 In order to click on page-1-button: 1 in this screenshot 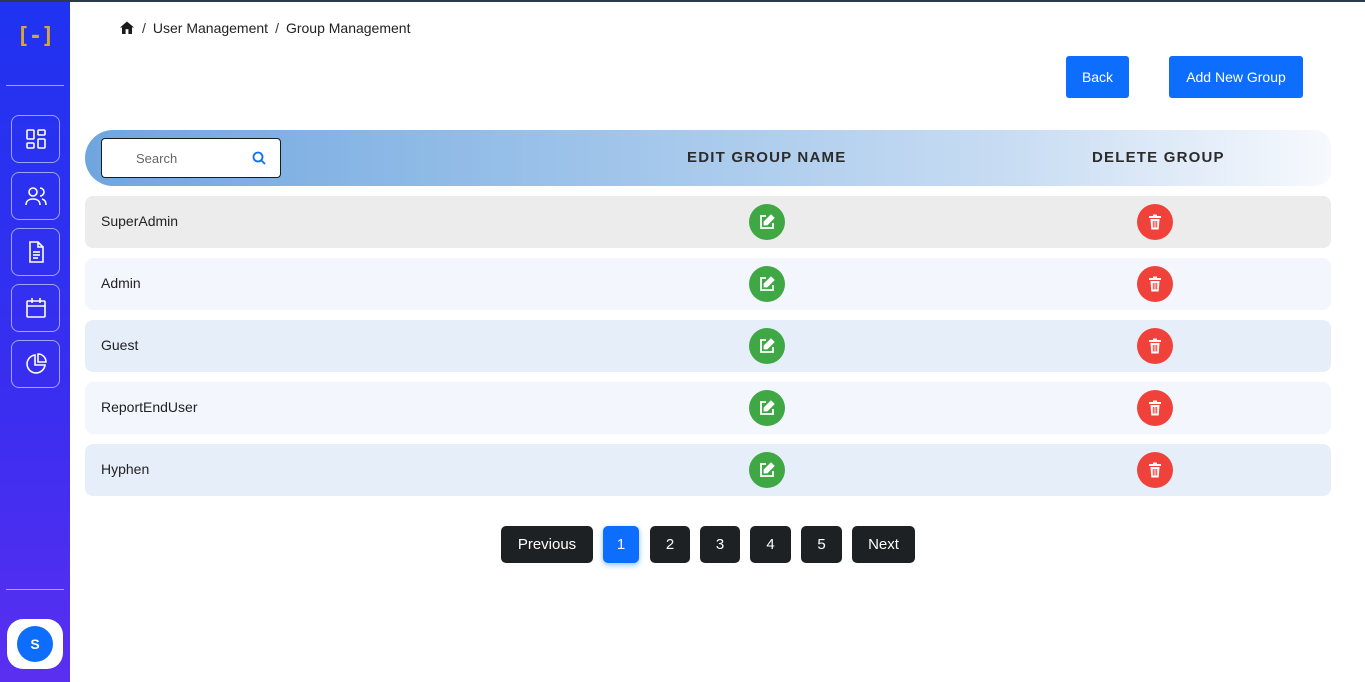, I will do `click(621, 544)`.